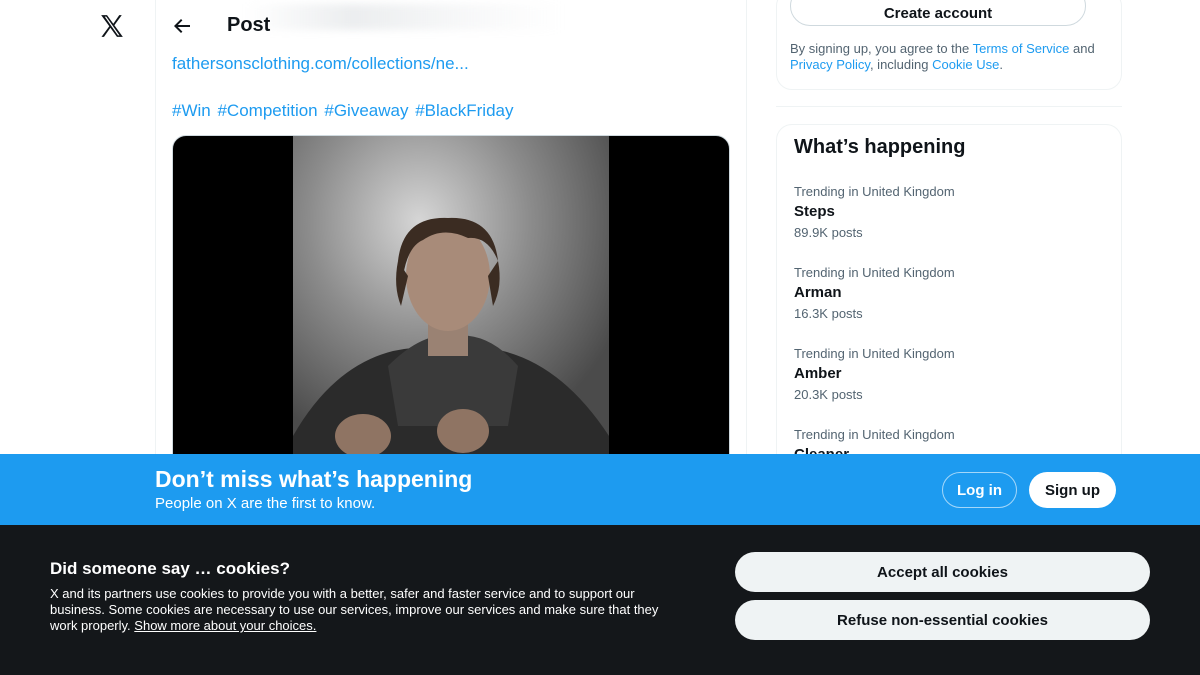  Describe the element at coordinates (1072, 490) in the screenshot. I see `sign-up-button: Sign up` at that location.